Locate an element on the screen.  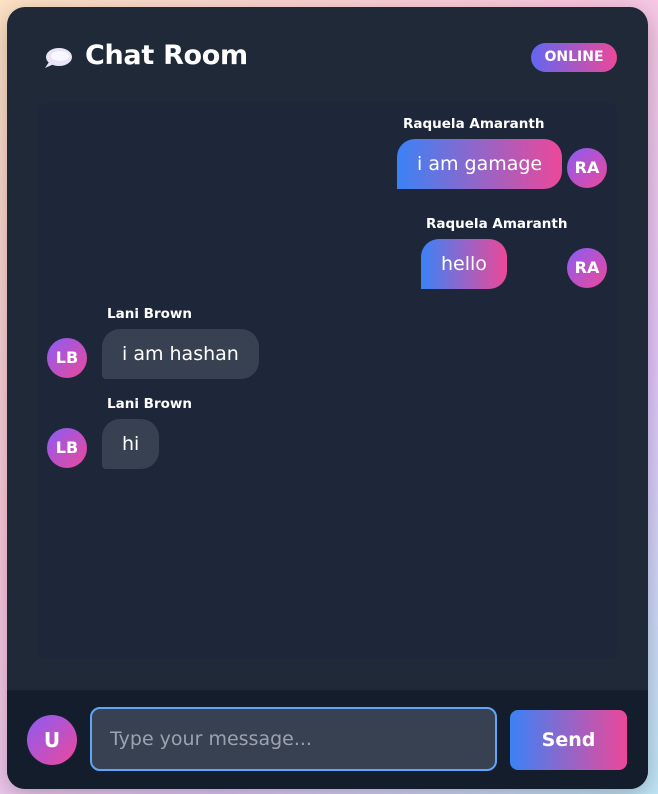
chat-header: Chat Room ONLINE is located at coordinates (327, 55).